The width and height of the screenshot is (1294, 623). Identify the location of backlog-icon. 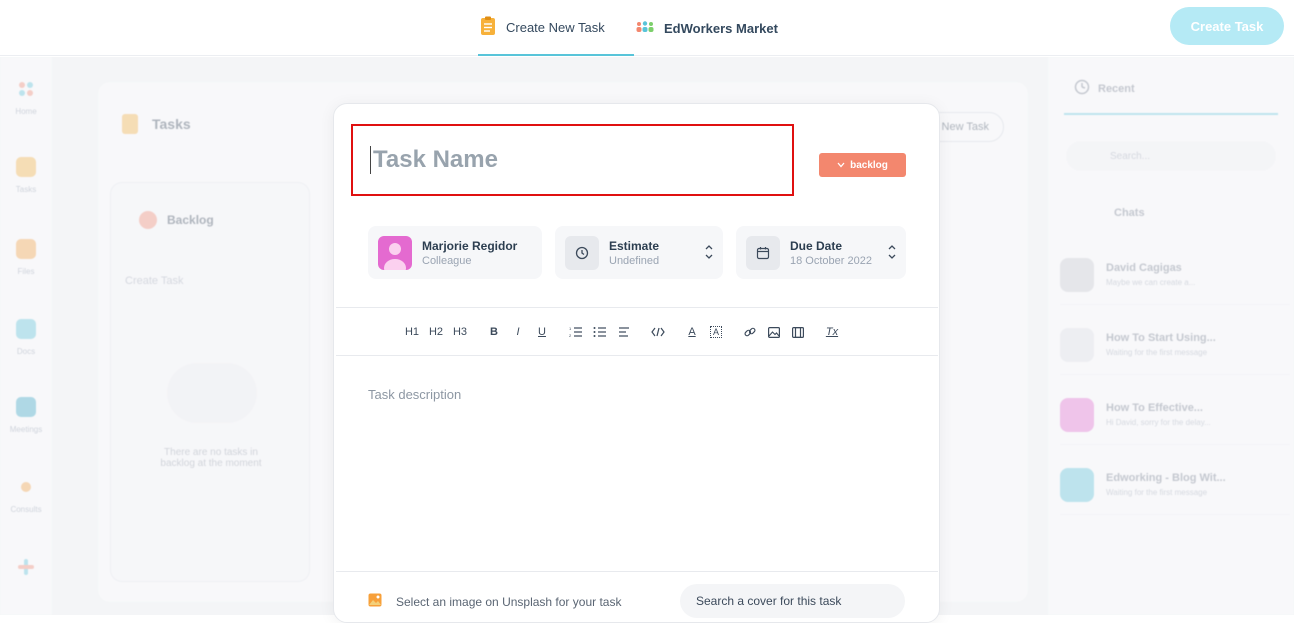
(148, 220).